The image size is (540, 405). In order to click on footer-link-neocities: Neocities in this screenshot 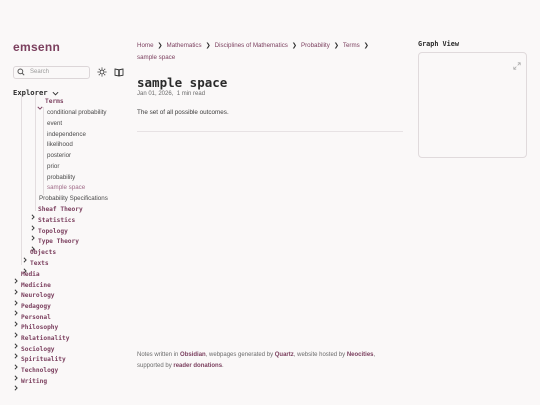, I will do `click(360, 355)`.